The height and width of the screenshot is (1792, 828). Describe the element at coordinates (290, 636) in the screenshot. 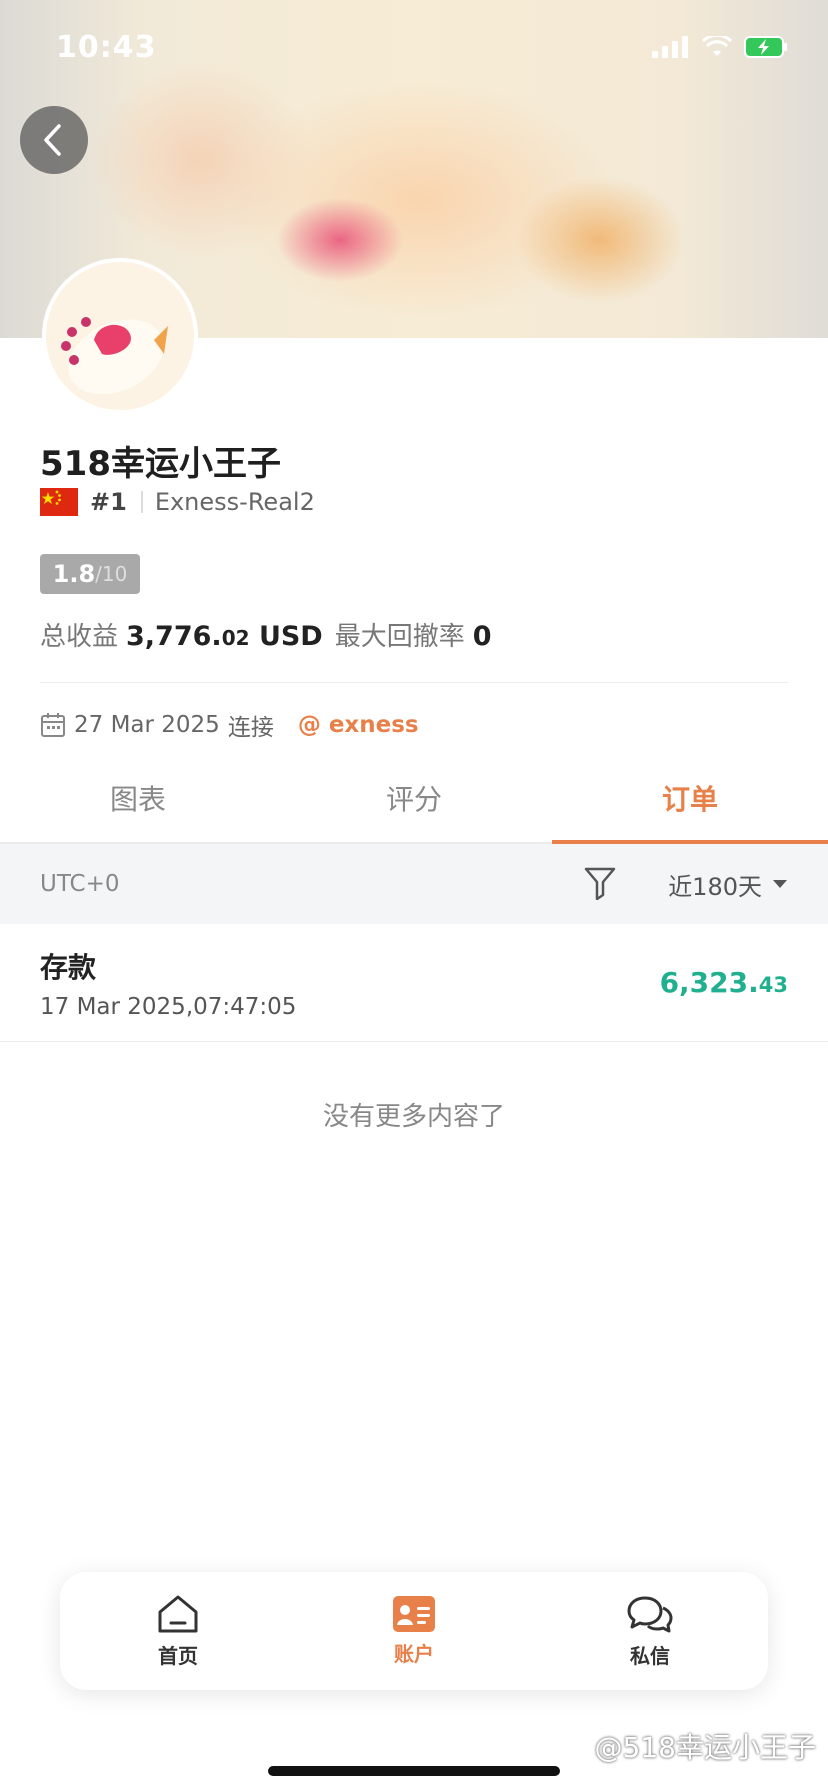

I see `total-profit-currency: USD` at that location.